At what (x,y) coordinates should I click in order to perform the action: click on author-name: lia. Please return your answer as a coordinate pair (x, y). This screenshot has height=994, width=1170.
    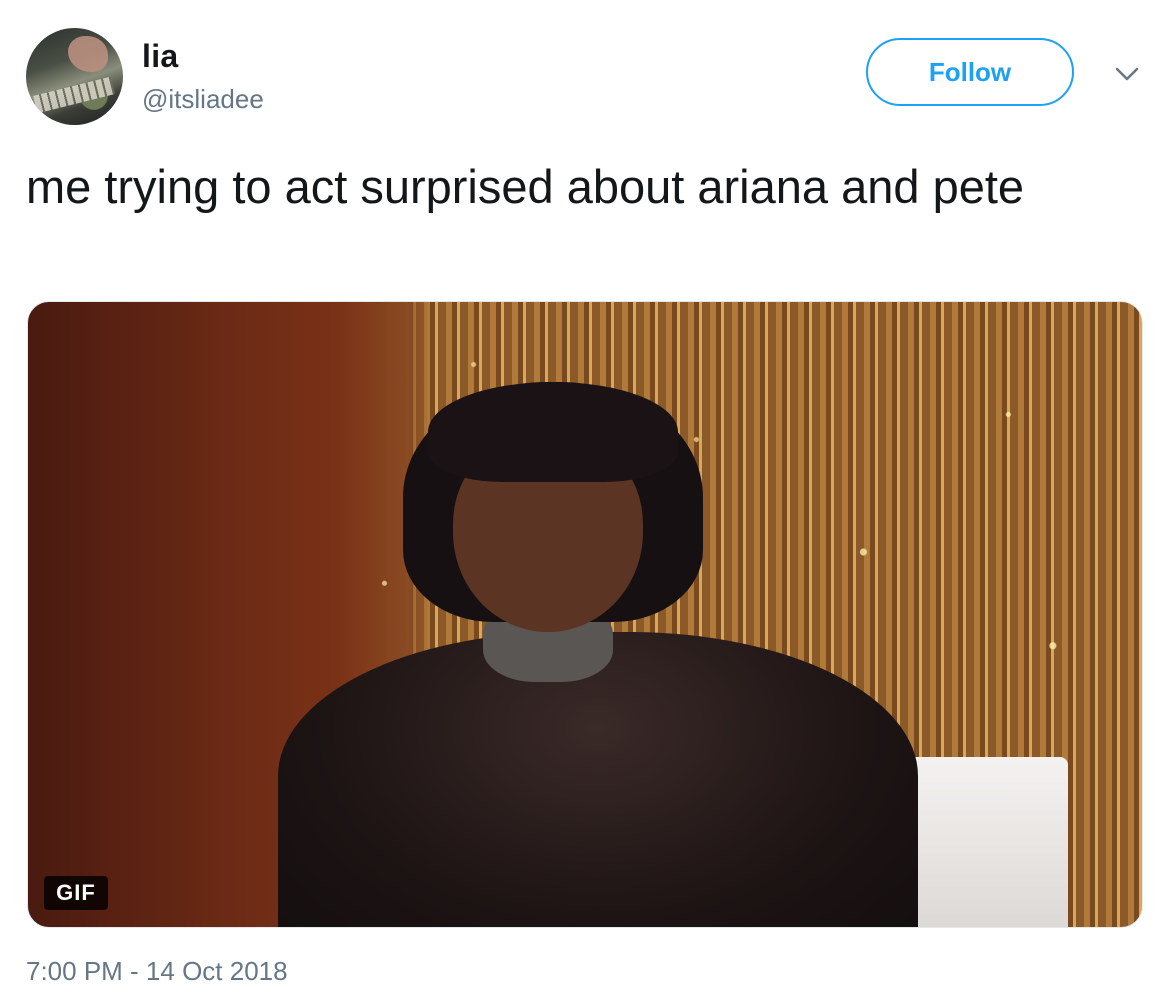
    Looking at the image, I should click on (160, 56).